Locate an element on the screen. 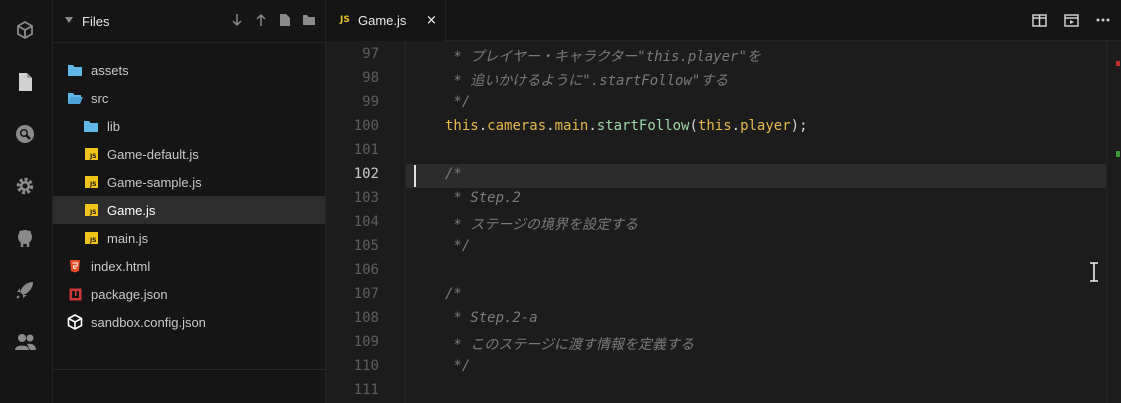 The width and height of the screenshot is (1121, 403). npm-icon is located at coordinates (75, 294).